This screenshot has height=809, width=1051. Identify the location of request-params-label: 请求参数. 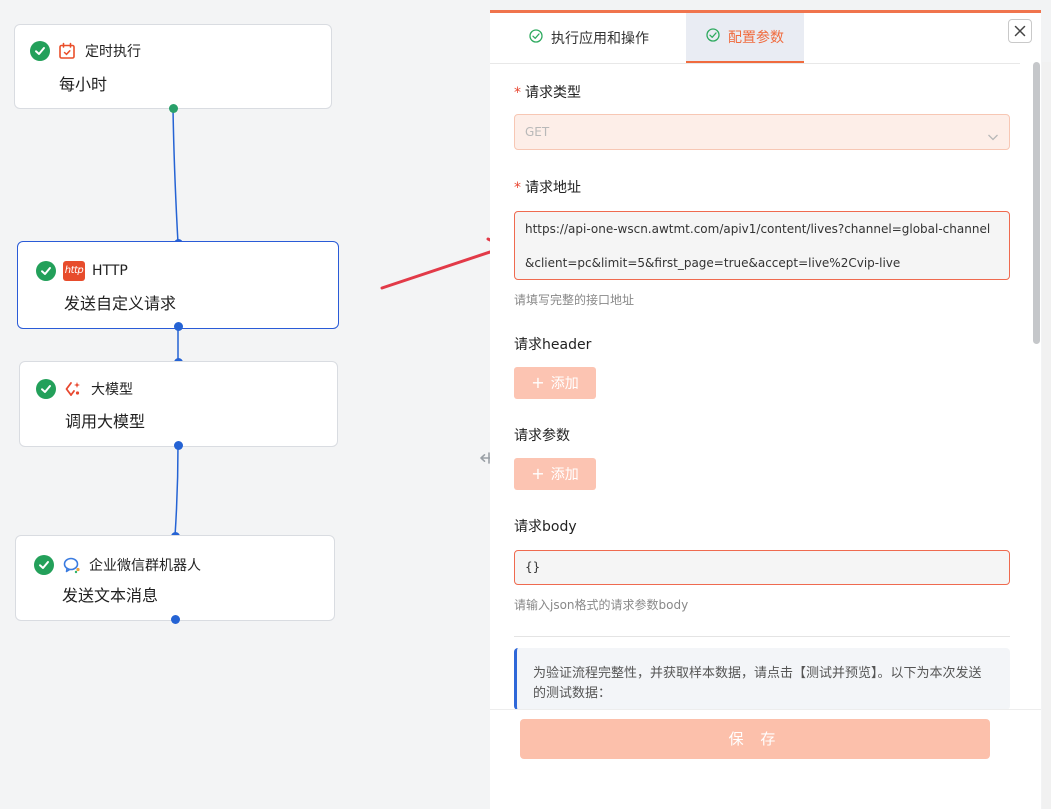
(542, 436).